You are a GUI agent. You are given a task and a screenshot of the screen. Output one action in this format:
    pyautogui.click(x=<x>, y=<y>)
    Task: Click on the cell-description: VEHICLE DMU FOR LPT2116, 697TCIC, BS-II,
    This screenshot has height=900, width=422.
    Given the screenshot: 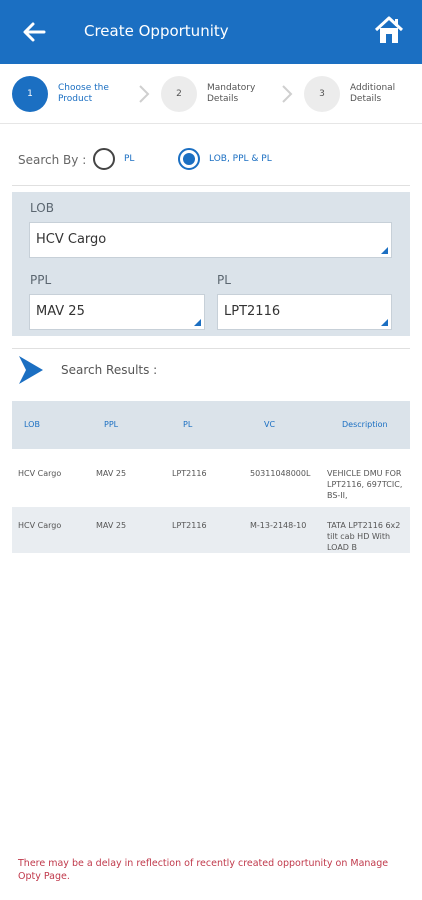 What is the action you would take?
    pyautogui.click(x=365, y=484)
    